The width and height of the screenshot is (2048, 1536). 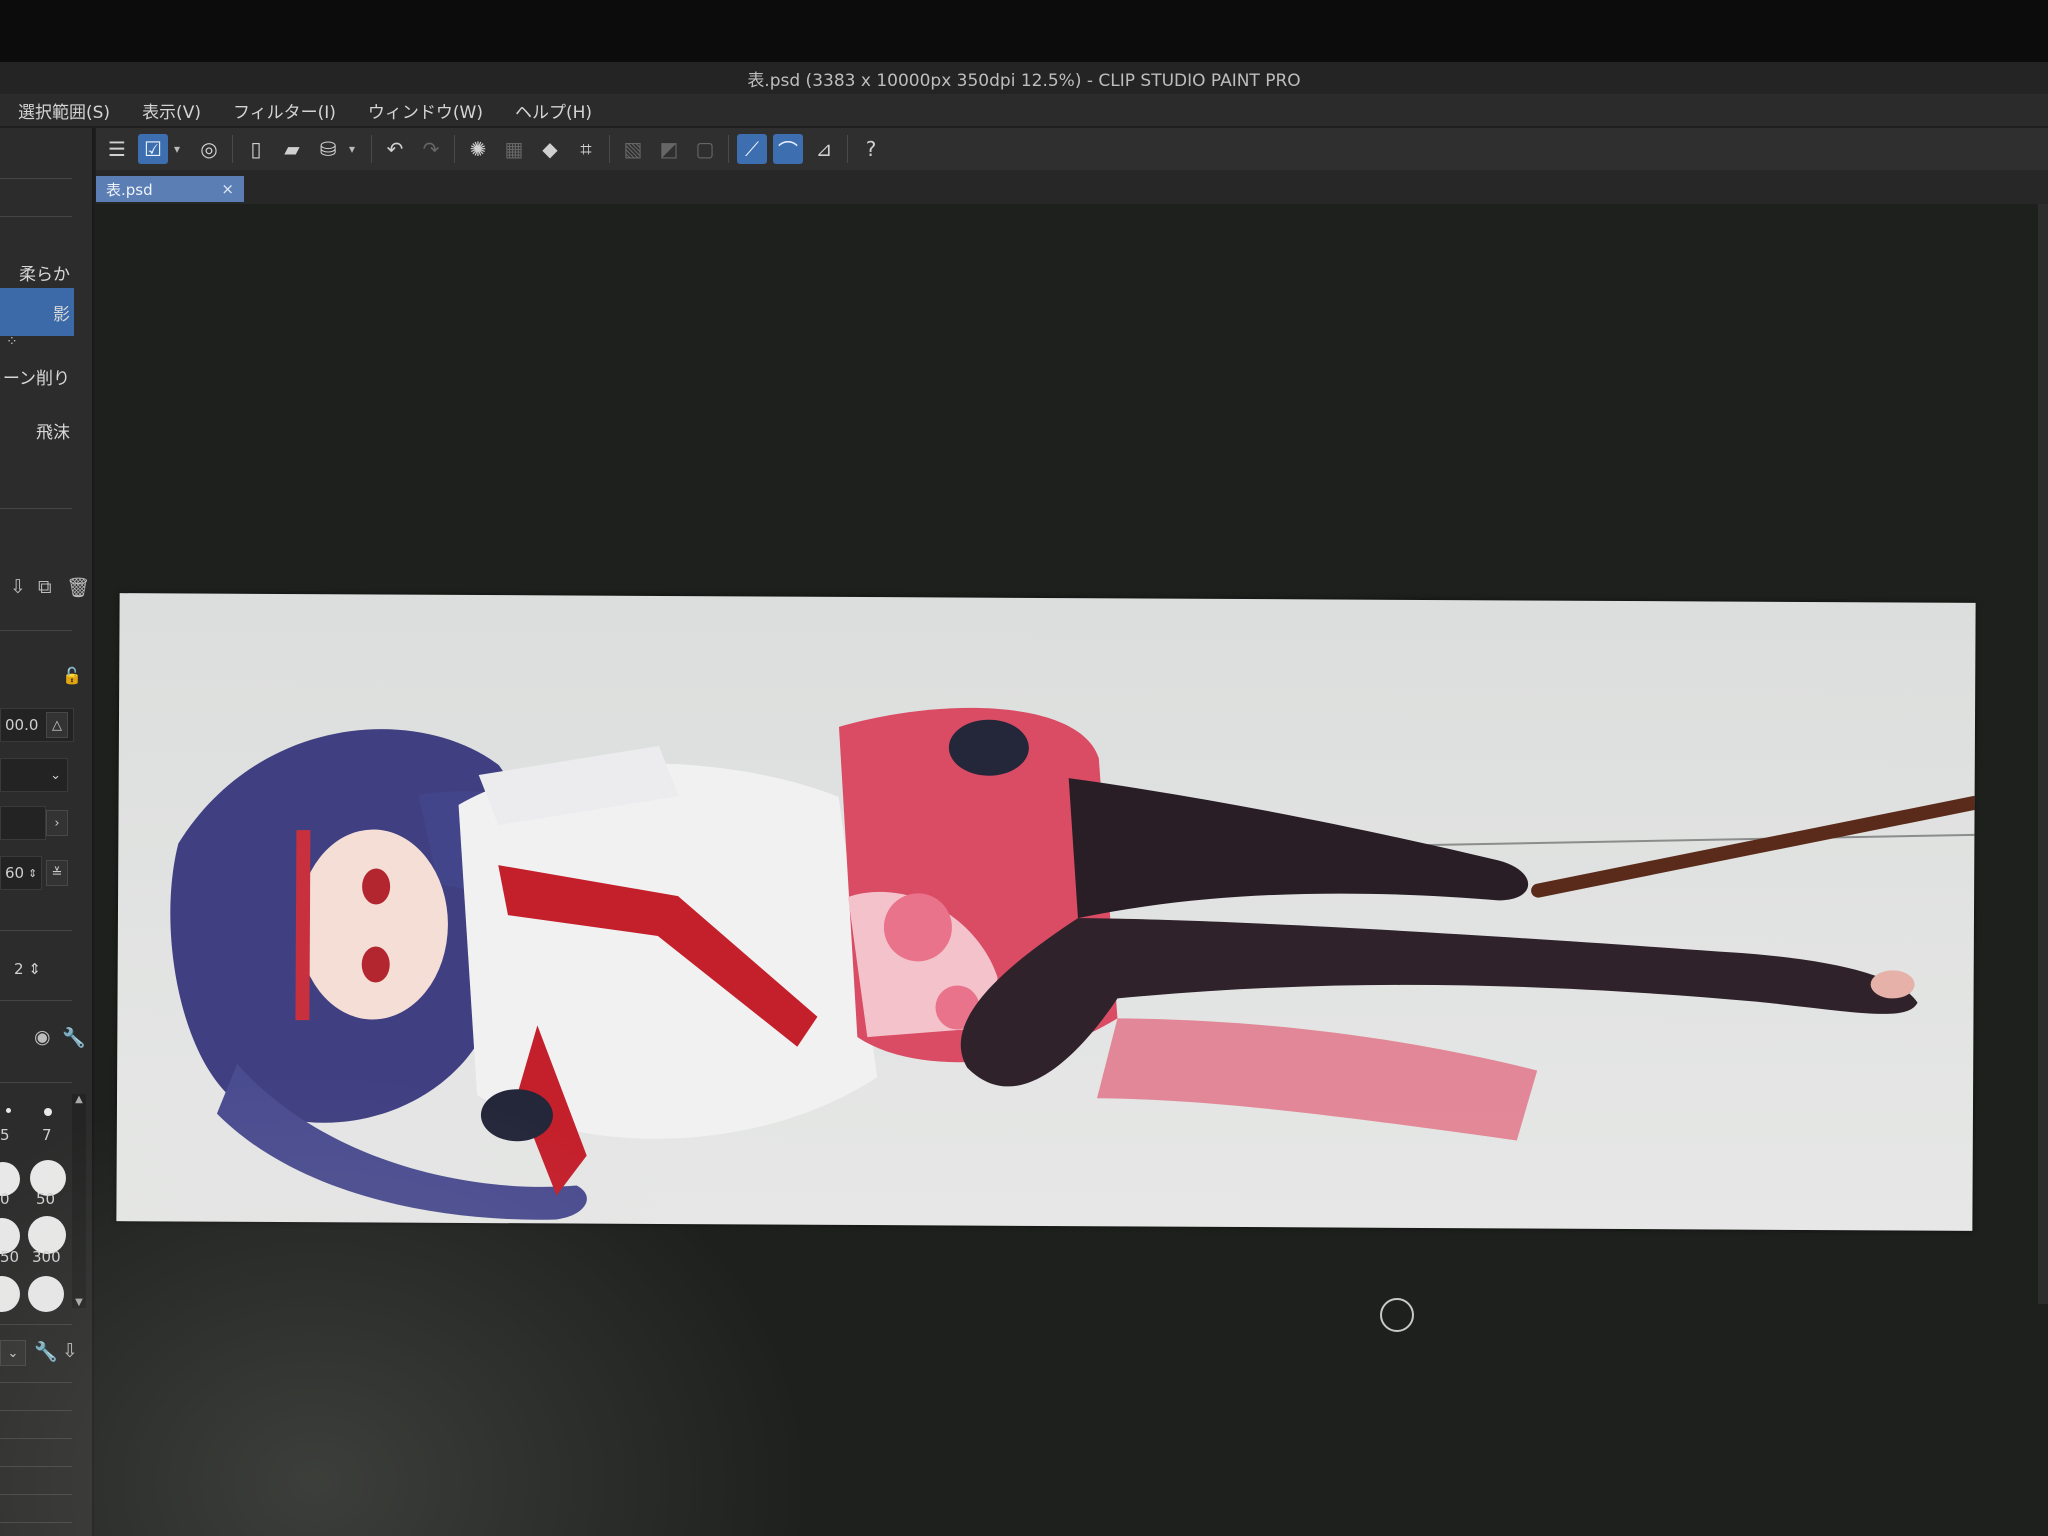 I want to click on snap-special-ruler-icon: ⌒, so click(x=788, y=149).